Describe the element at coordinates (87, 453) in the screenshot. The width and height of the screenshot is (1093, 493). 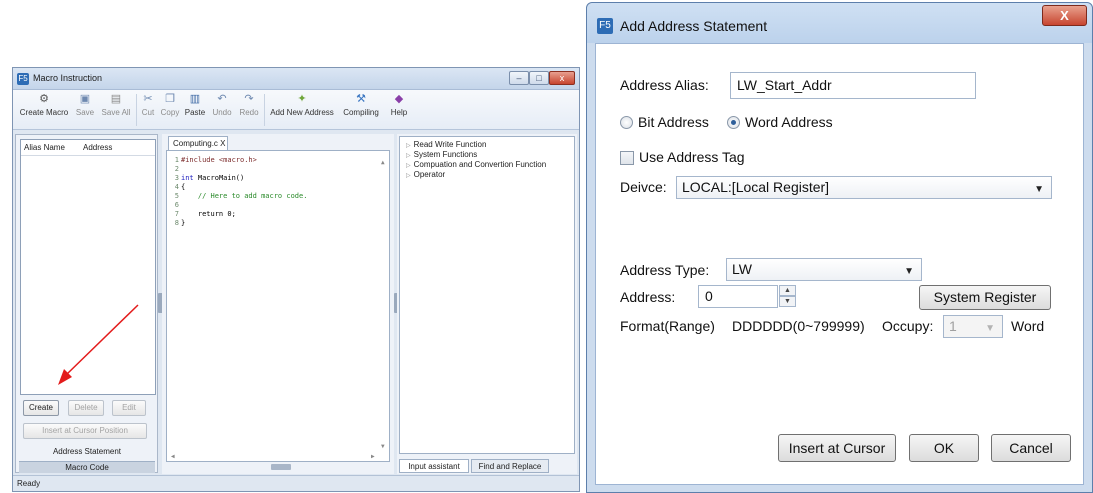
I see `tab-address-statement: Address Statement` at that location.